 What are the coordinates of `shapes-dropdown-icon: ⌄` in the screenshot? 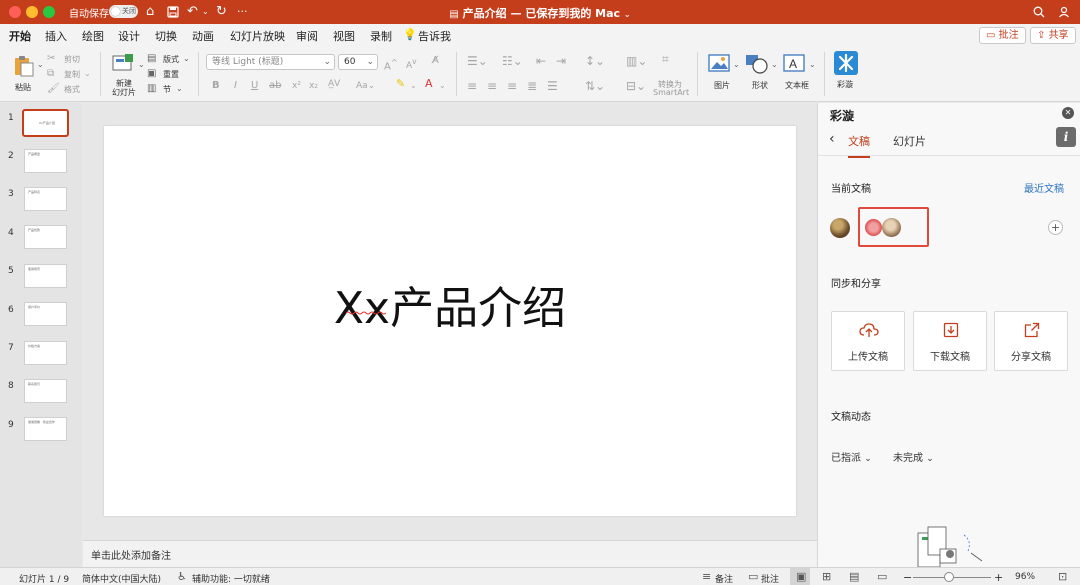 It's located at (774, 65).